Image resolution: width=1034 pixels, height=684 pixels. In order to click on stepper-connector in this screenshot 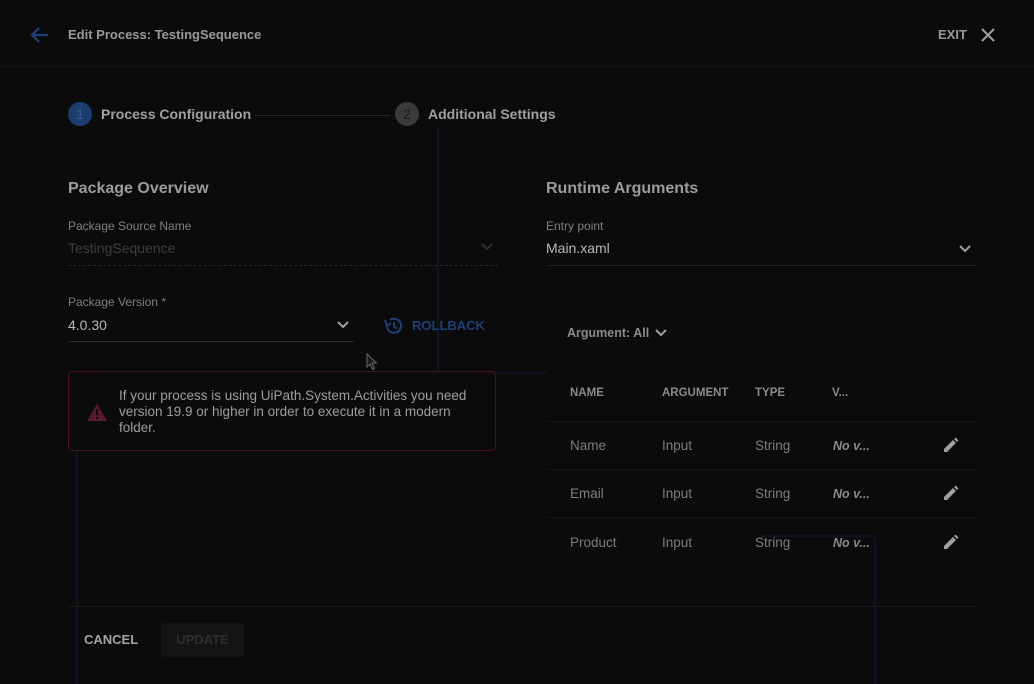, I will do `click(322, 115)`.